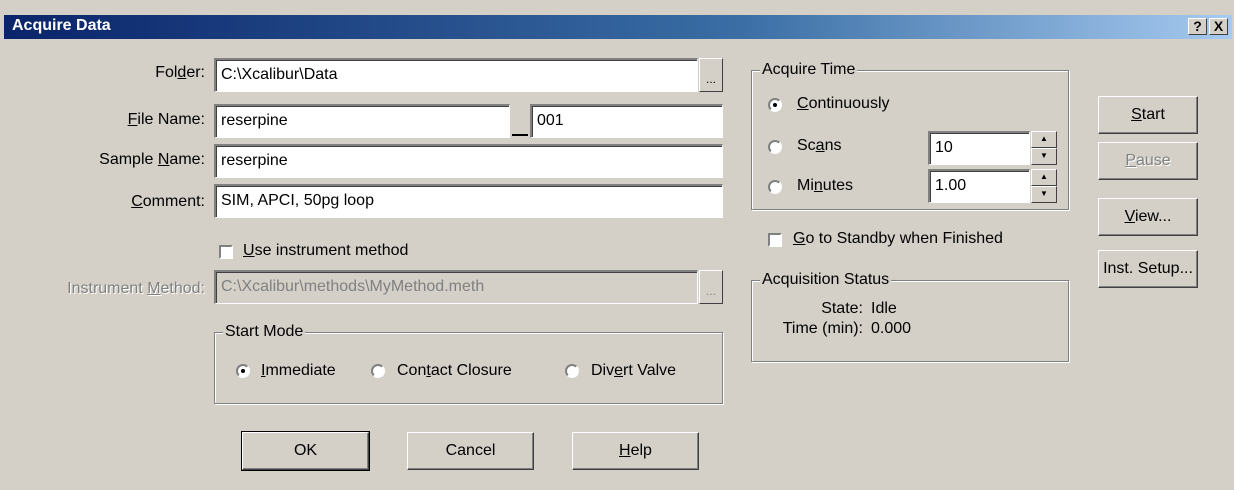 The image size is (1234, 490). Describe the element at coordinates (1218, 26) in the screenshot. I see `close-title-button: X` at that location.